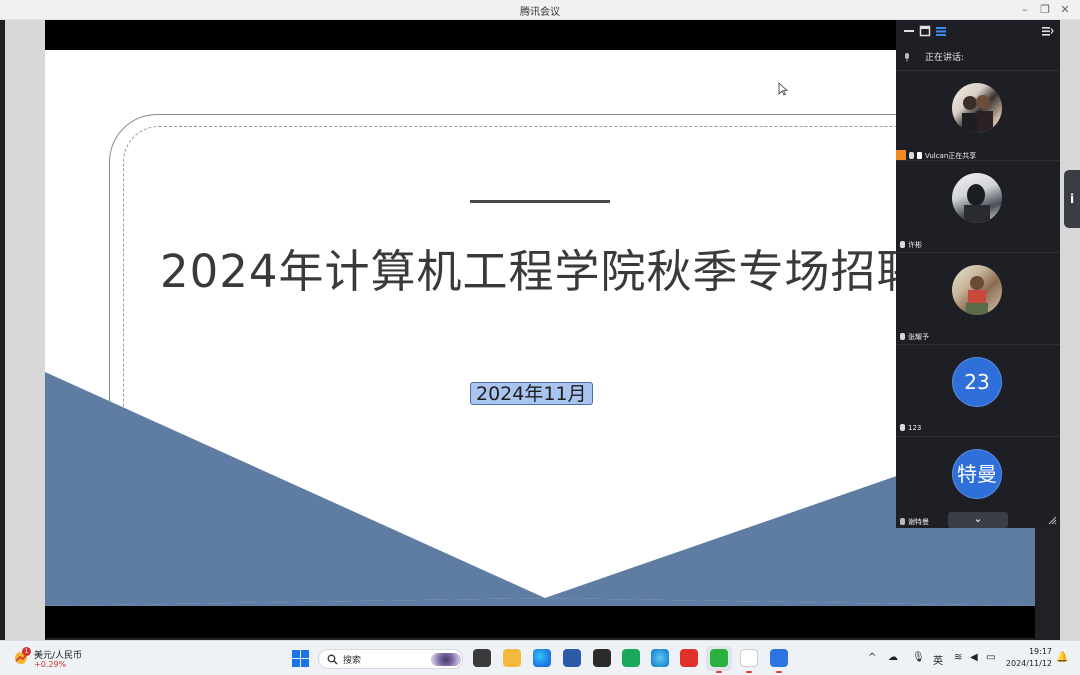  I want to click on side-panel-handle: i, so click(1072, 199).